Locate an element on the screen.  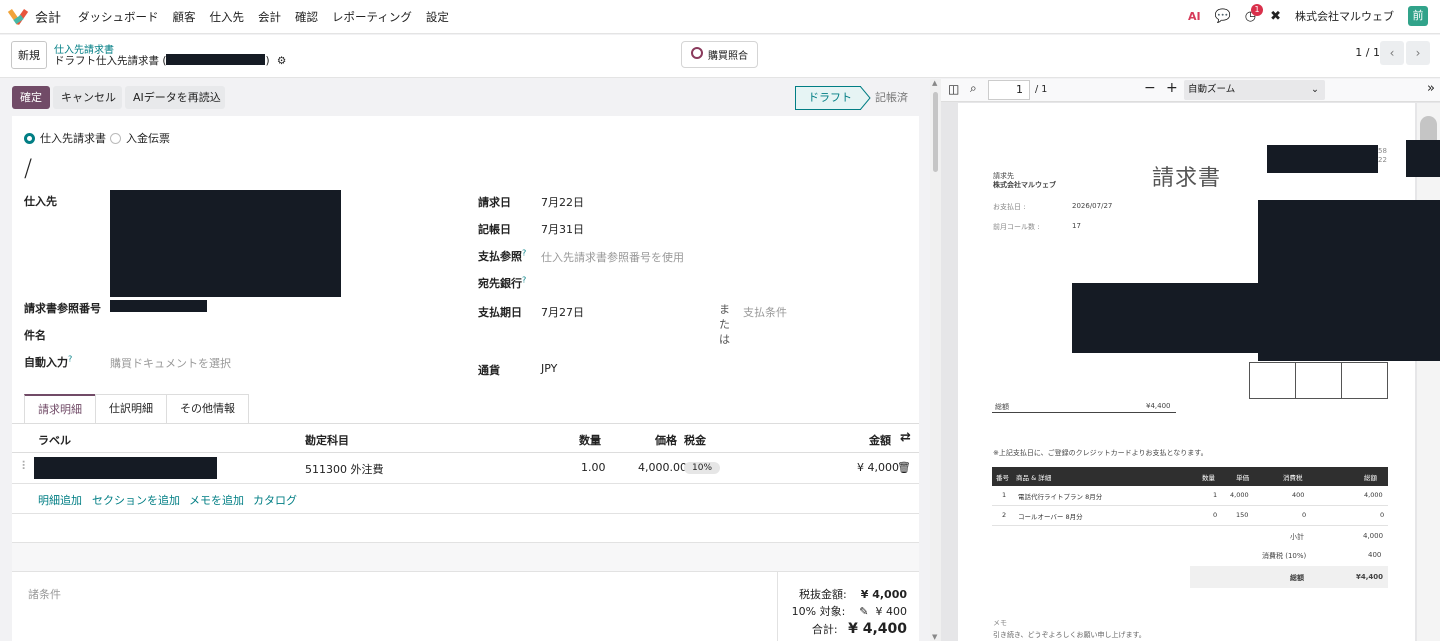
menu-dashboard: ダッシュボード is located at coordinates (118, 17).